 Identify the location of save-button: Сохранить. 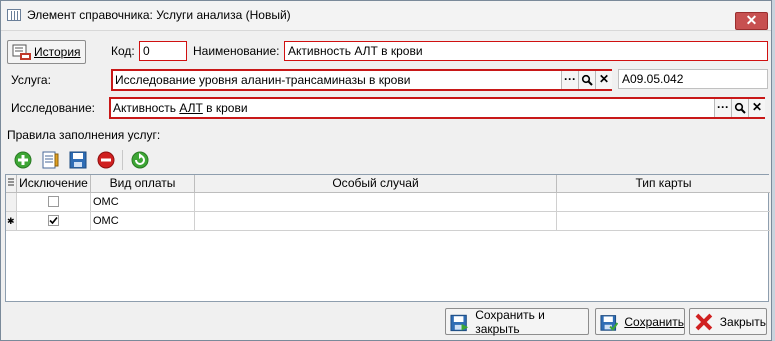
(640, 321).